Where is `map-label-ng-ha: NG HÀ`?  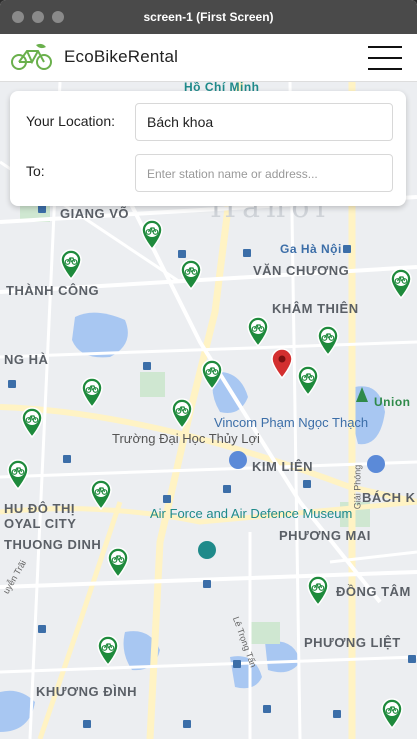
map-label-ng-ha: NG HÀ is located at coordinates (26, 359).